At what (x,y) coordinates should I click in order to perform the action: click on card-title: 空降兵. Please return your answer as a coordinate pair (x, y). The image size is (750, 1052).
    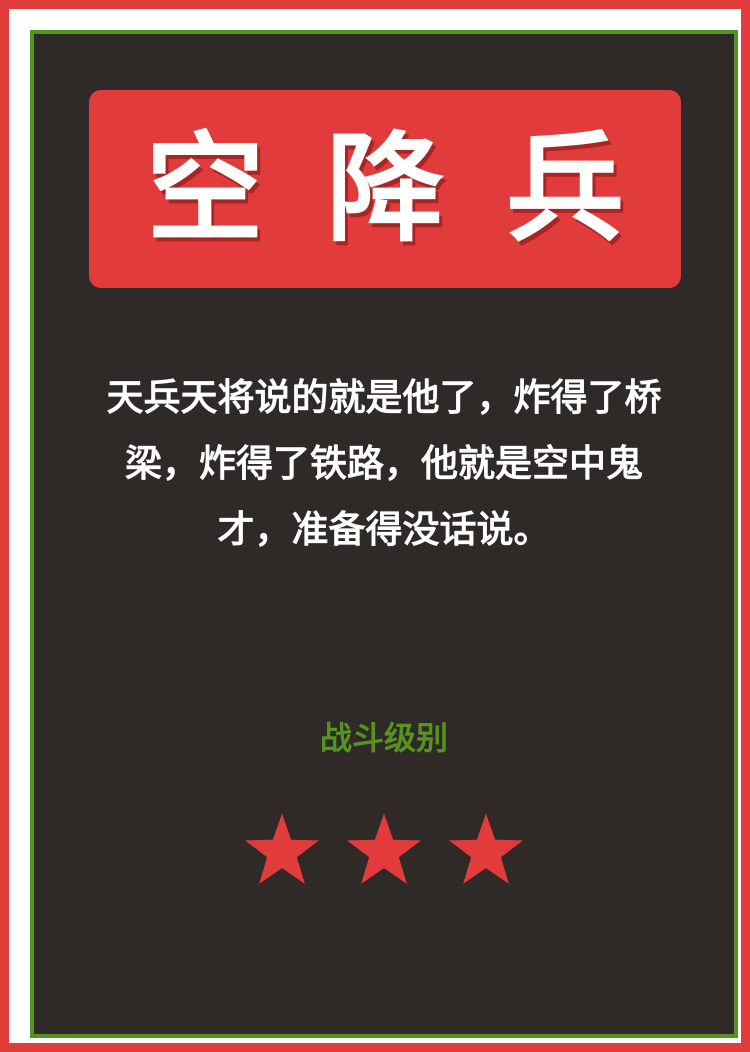
    Looking at the image, I should click on (415, 189).